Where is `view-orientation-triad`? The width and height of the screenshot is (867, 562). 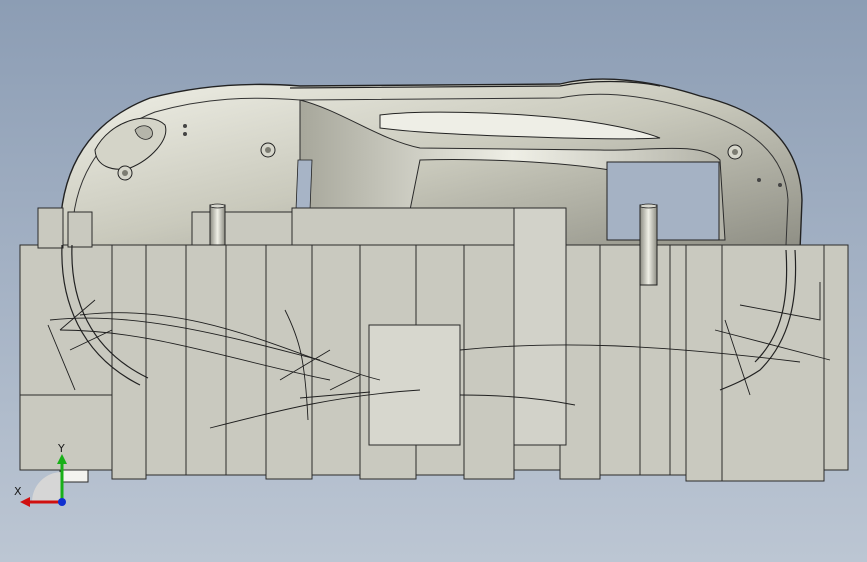
view-orientation-triad is located at coordinates (45, 475).